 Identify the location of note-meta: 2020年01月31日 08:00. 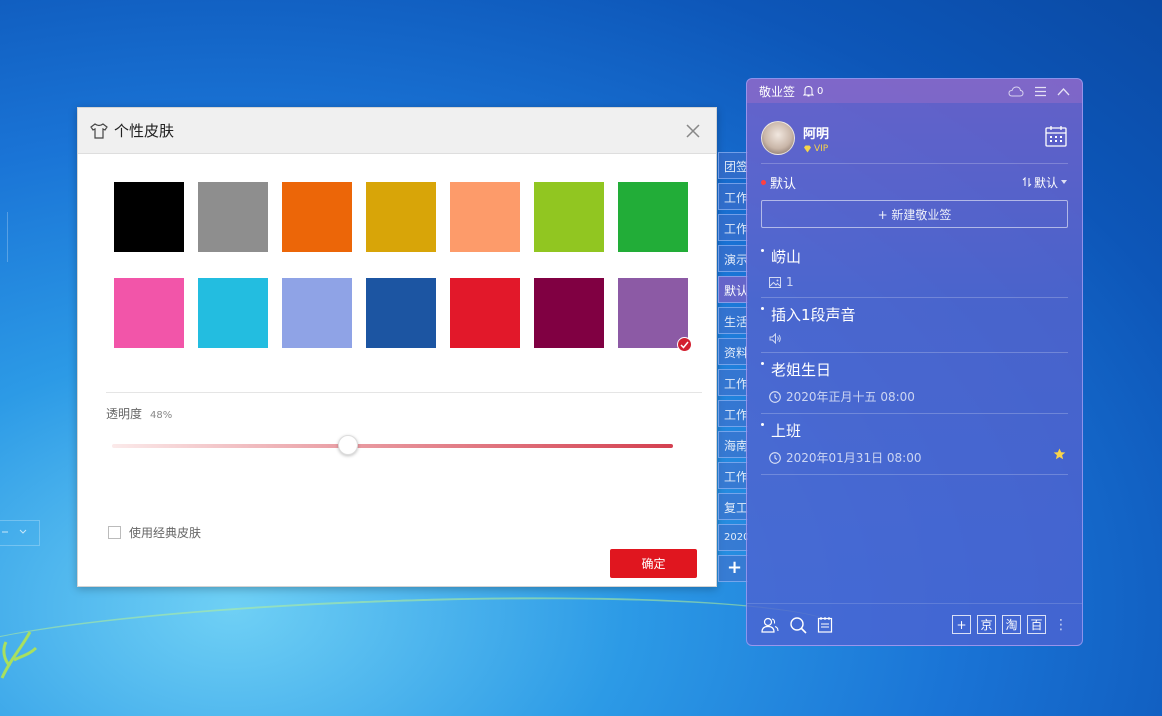
(914, 457).